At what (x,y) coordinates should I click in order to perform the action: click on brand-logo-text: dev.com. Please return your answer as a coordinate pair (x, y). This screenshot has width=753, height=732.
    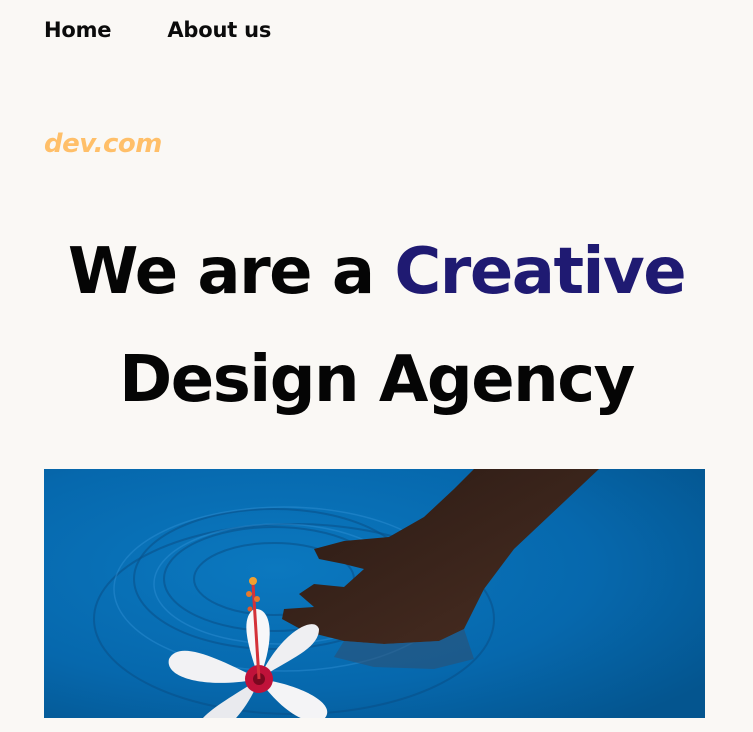
    Looking at the image, I should click on (103, 144).